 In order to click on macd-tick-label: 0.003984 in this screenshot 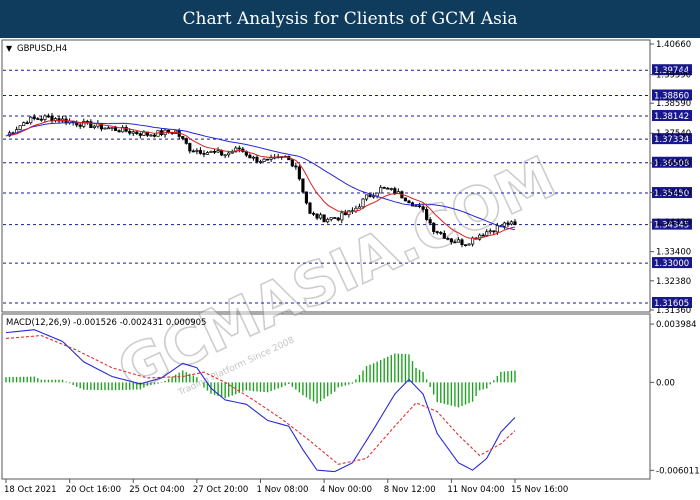, I will do `click(676, 325)`.